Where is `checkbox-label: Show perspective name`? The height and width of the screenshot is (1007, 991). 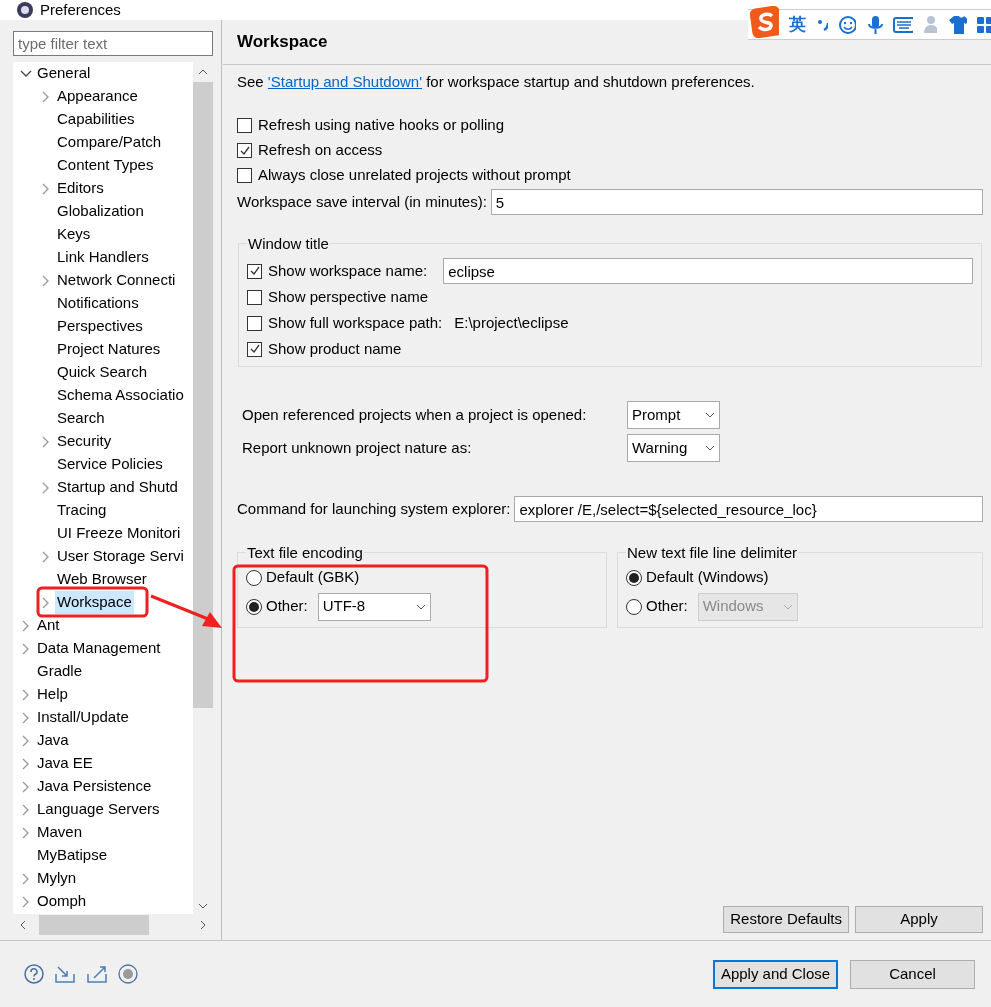 checkbox-label: Show perspective name is located at coordinates (348, 296).